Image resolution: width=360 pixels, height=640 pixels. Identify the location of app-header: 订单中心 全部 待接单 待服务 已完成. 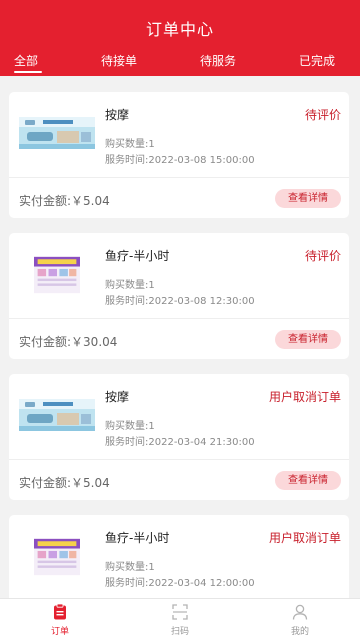
(180, 38).